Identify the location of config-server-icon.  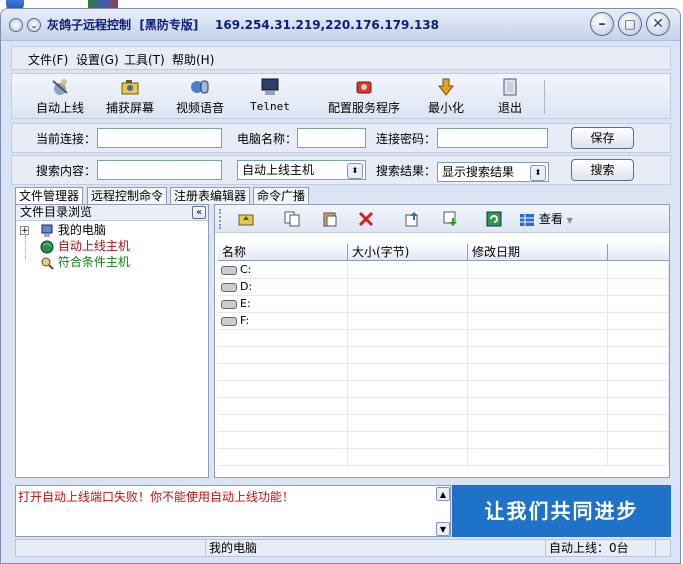
(364, 87).